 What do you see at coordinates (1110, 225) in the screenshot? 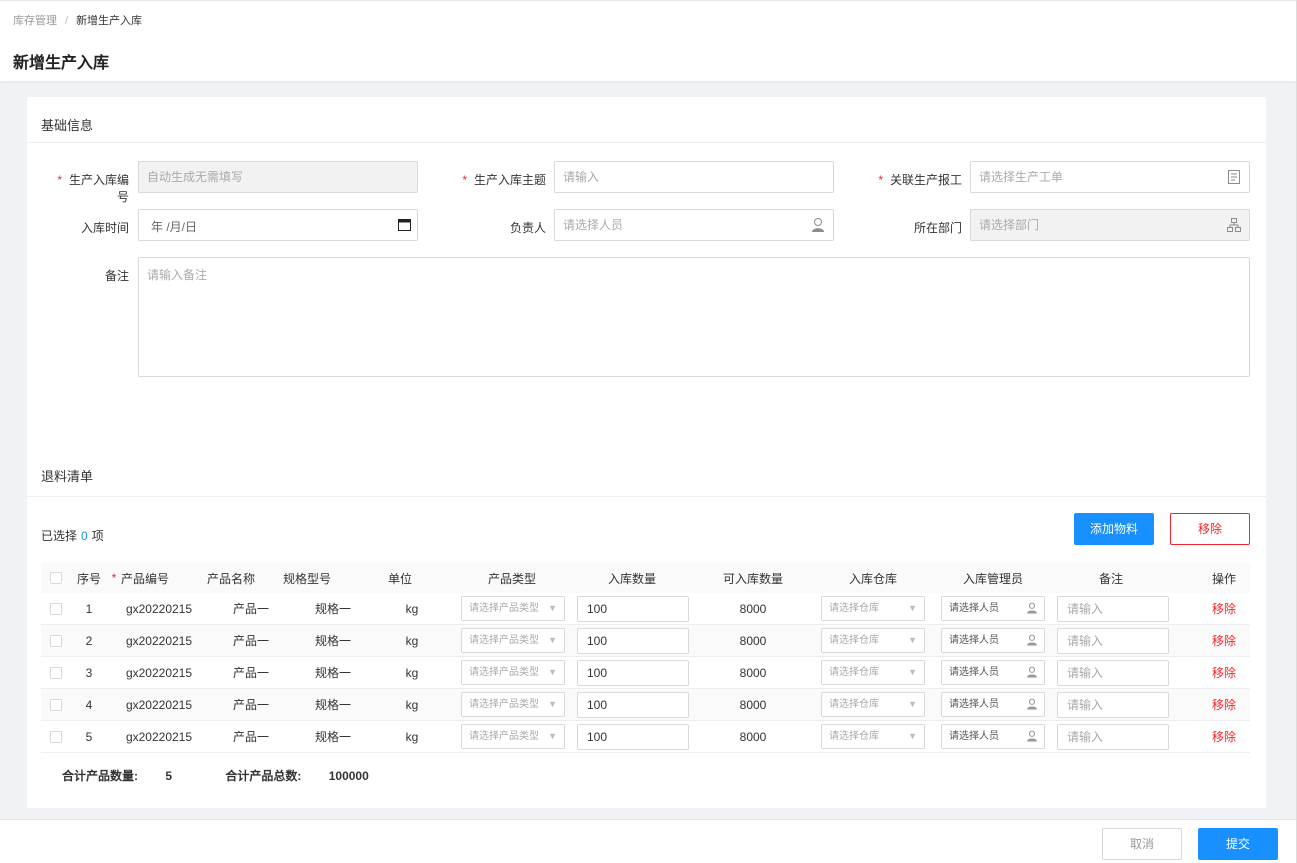
I see `dept-input` at bounding box center [1110, 225].